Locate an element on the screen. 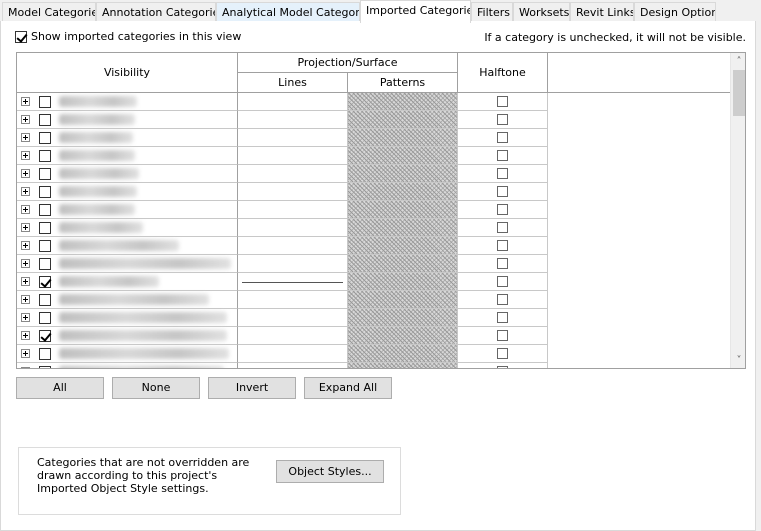  tab-annotation-categories: Annotation Categories is located at coordinates (156, 12).